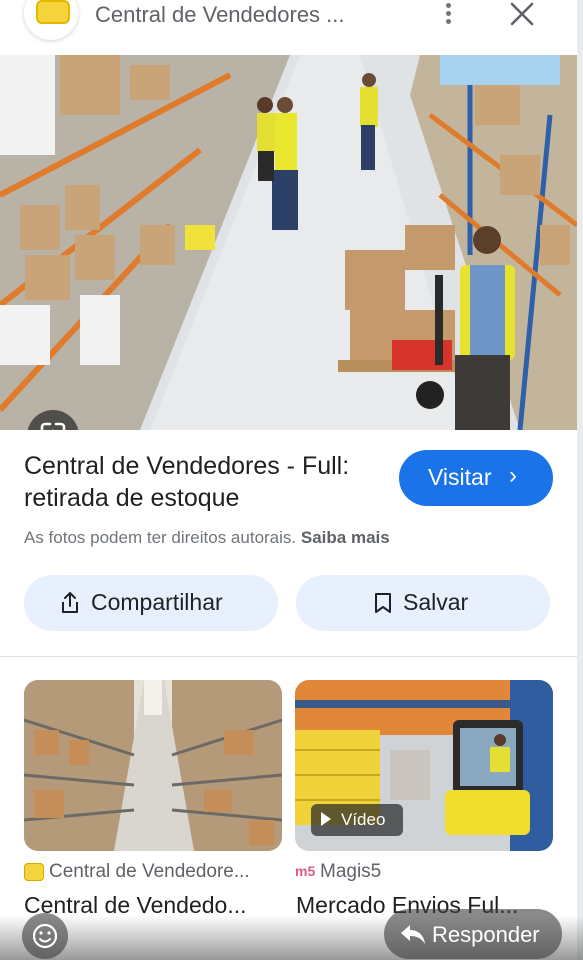 This screenshot has height=964, width=583. I want to click on bookmark-icon, so click(383, 603).